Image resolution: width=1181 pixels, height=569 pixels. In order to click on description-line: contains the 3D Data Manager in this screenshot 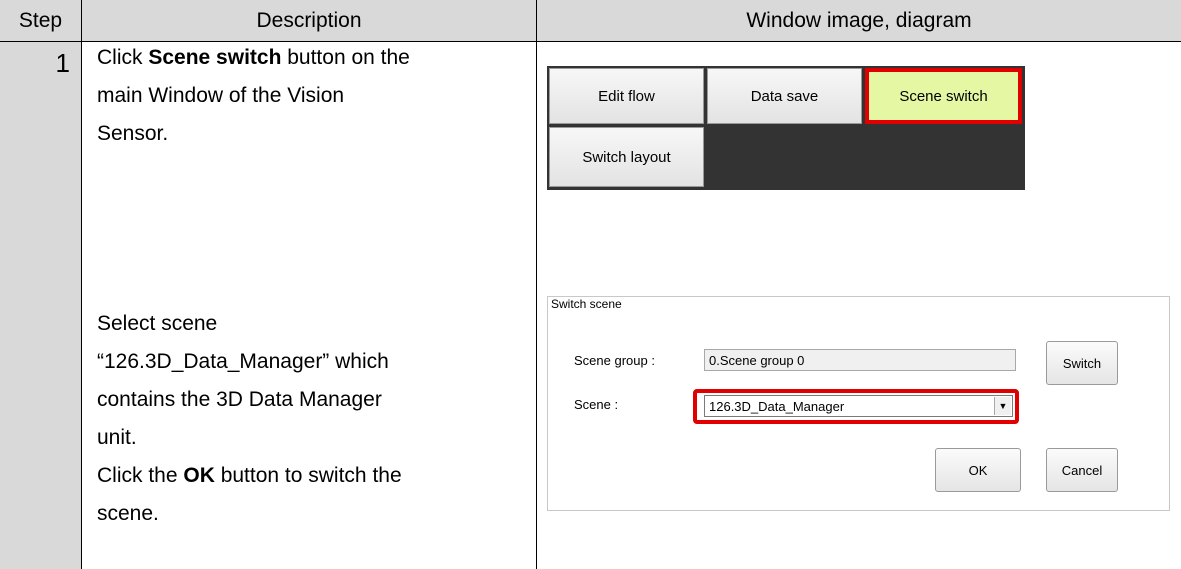, I will do `click(312, 400)`.